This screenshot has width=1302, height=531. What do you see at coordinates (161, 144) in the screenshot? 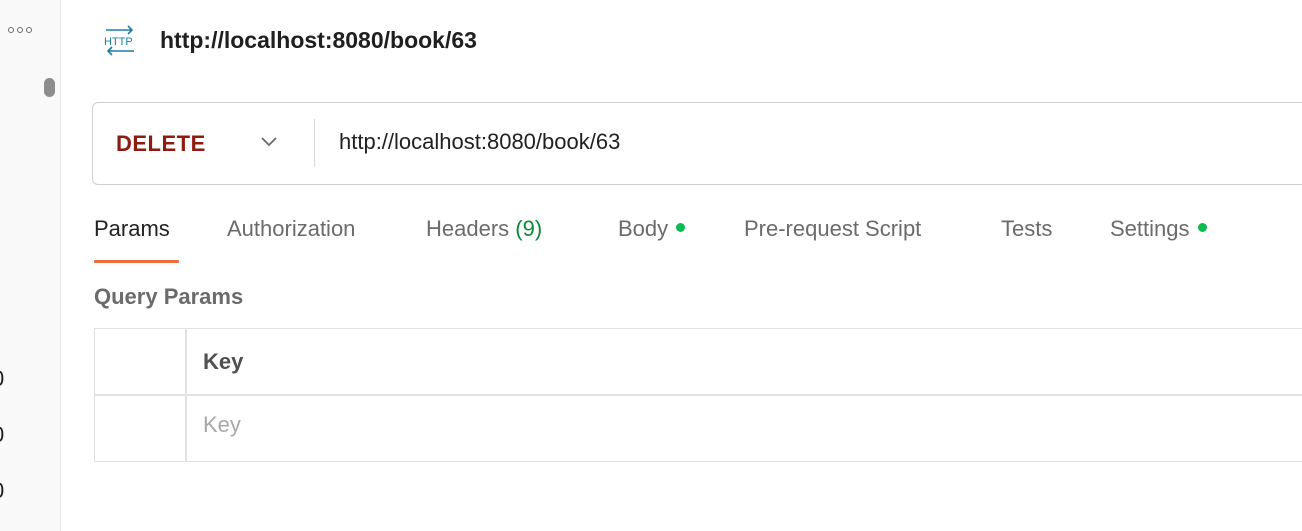
I see `method-select: DELETE` at bounding box center [161, 144].